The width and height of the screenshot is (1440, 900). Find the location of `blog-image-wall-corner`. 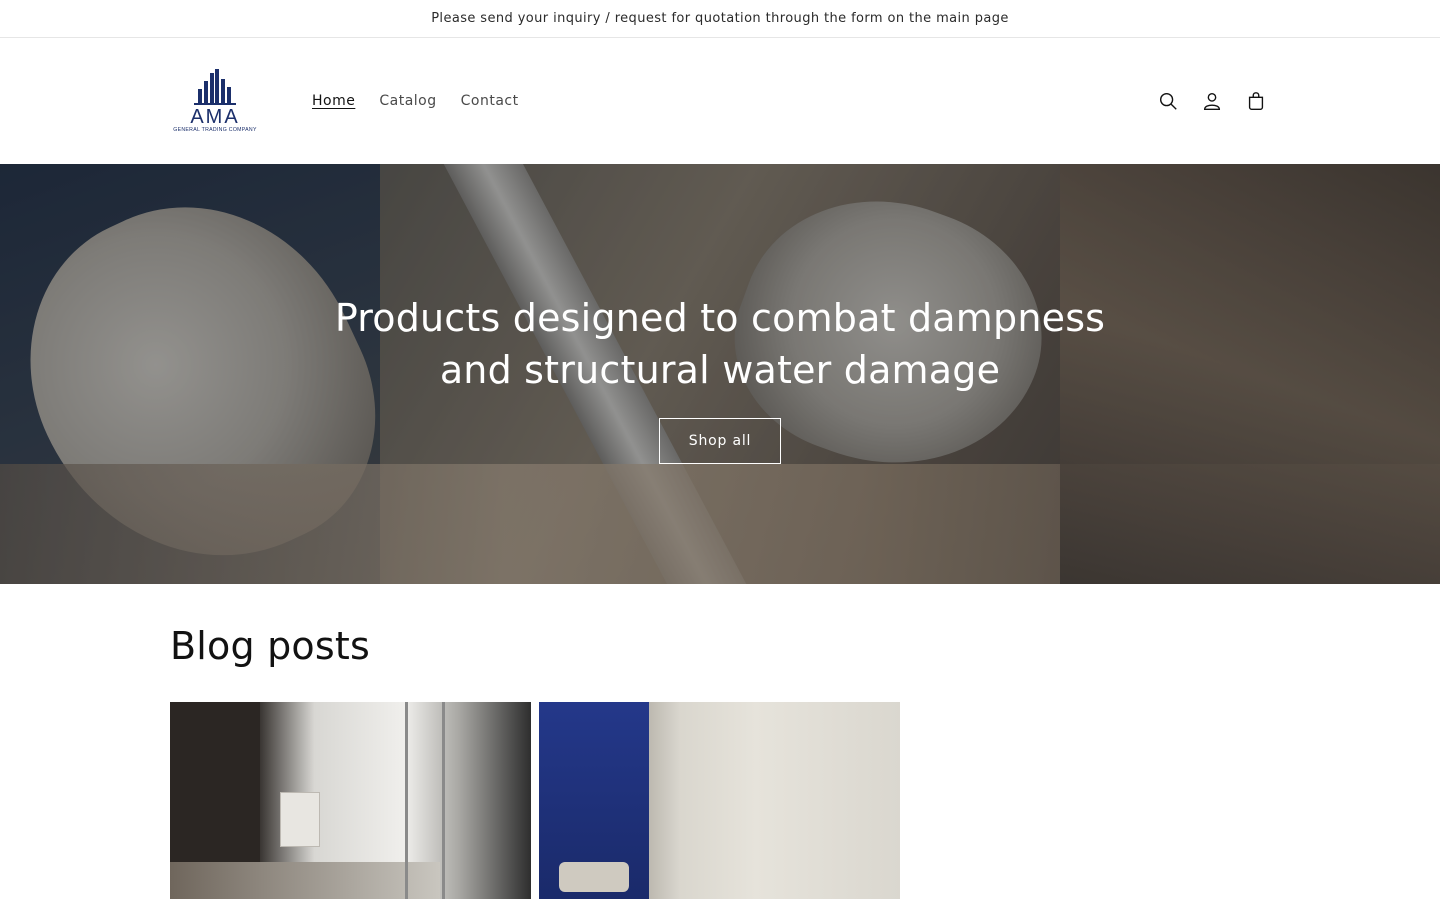

blog-image-wall-corner is located at coordinates (664, 800).